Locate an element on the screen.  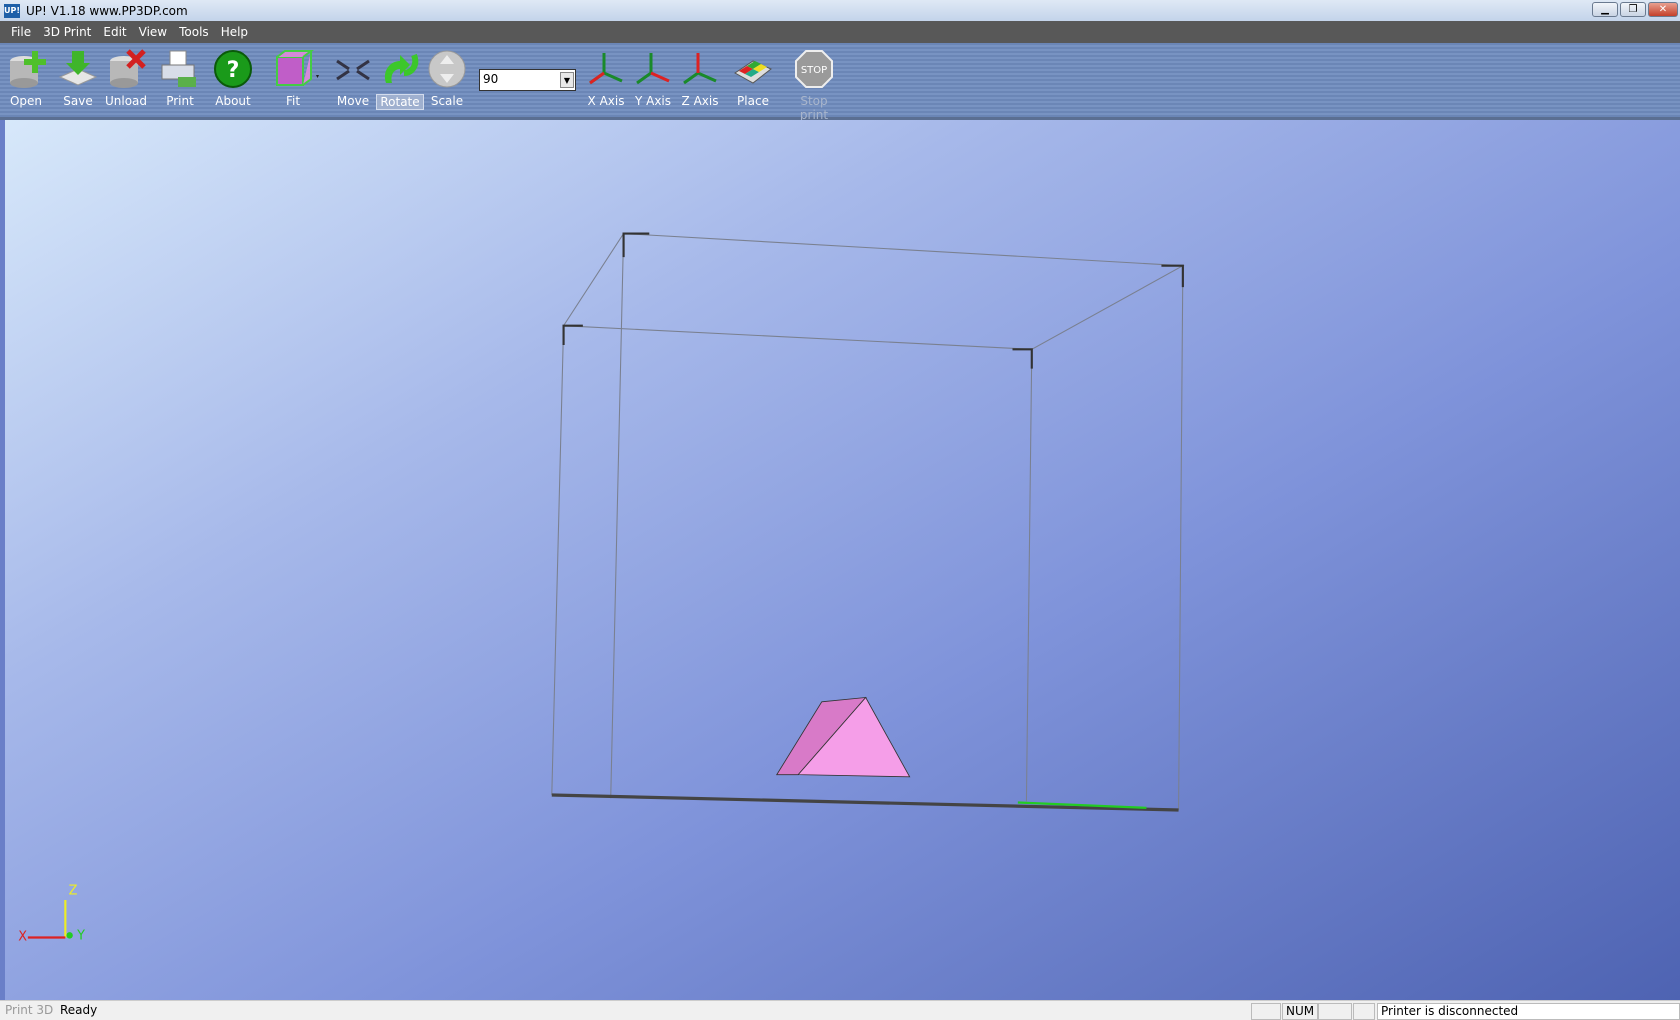
z-axis-button: Z Axis is located at coordinates (700, 78).